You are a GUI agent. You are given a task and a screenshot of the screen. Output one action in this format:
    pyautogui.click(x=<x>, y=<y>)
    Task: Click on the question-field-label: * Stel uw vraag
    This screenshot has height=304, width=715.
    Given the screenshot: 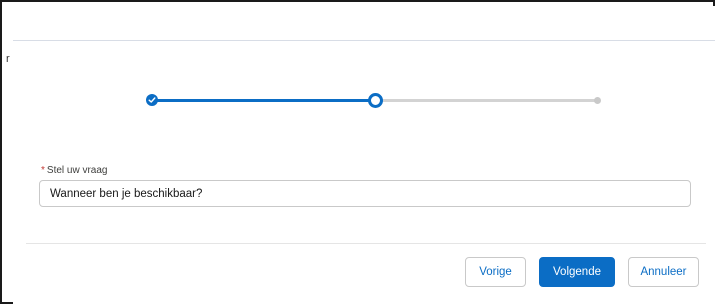 What is the action you would take?
    pyautogui.click(x=74, y=170)
    